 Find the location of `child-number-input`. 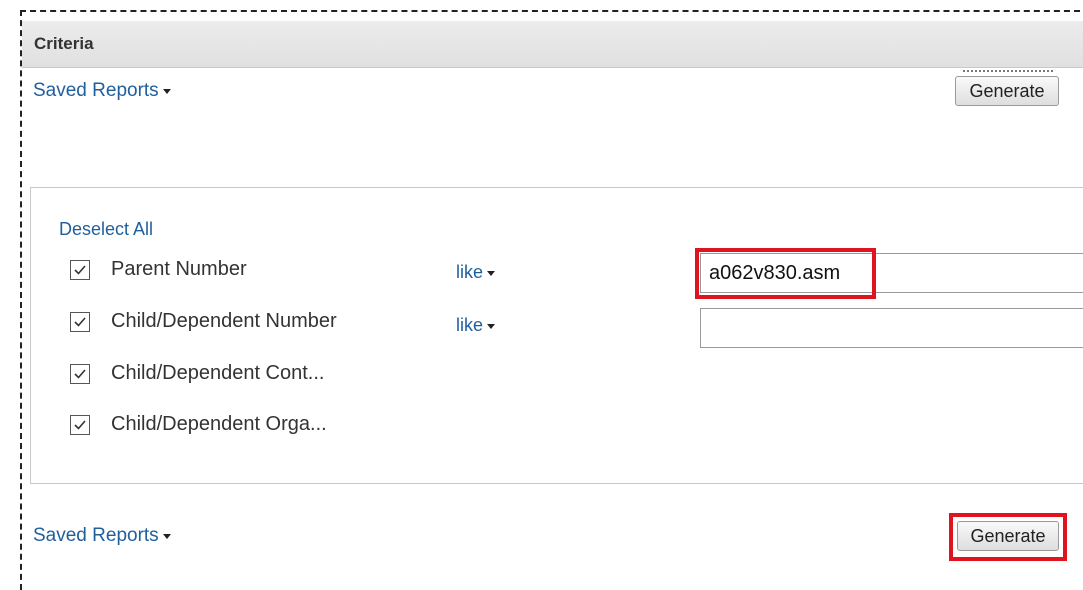

child-number-input is located at coordinates (891, 328).